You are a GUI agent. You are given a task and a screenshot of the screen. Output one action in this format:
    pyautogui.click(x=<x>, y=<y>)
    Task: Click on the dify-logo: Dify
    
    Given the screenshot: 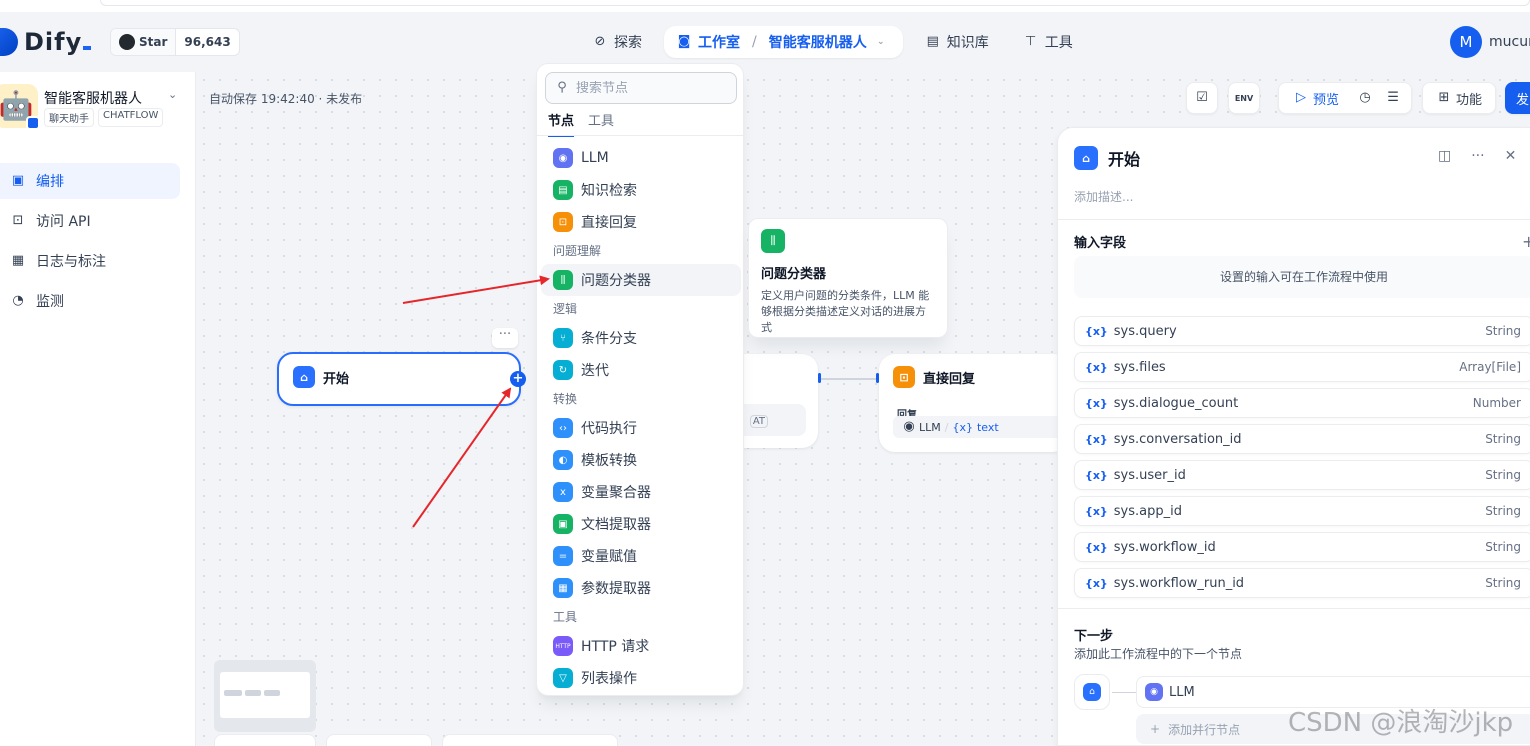 What is the action you would take?
    pyautogui.click(x=46, y=42)
    